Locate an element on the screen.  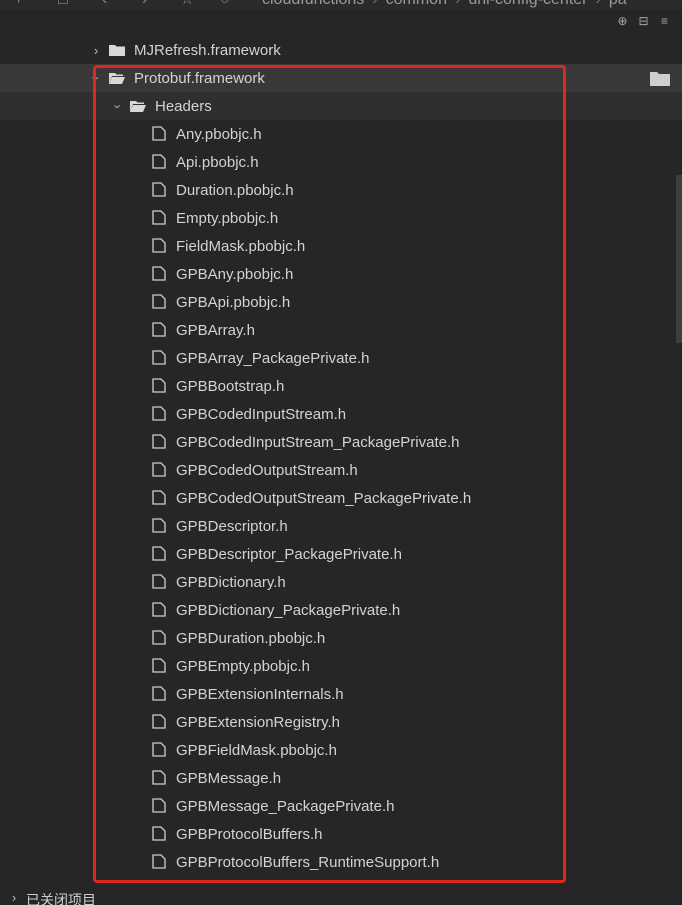
breadcrumb-item: cloudfunctions is located at coordinates (313, 4).